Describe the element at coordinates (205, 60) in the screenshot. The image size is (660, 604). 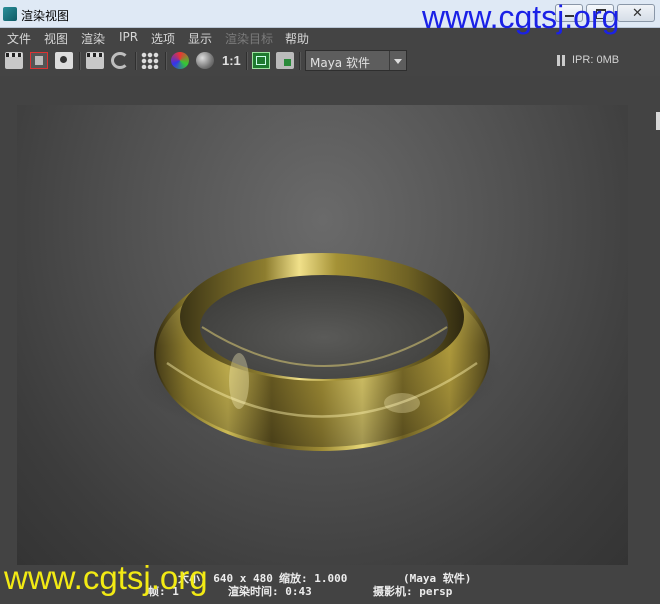
I see `alpha-channel-icon` at that location.